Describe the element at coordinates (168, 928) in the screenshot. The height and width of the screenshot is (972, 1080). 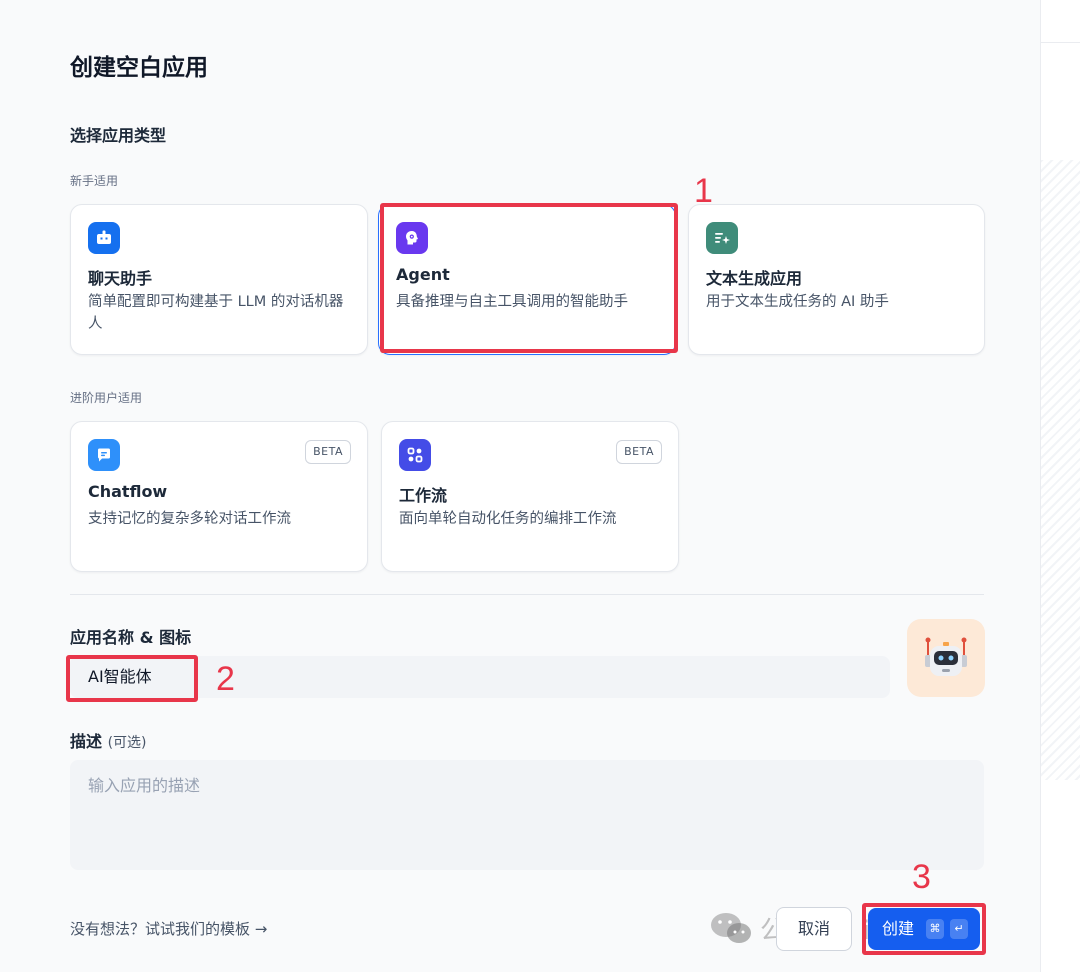
I see `try-templates-link: 没有想法？试试我们的模板 →` at that location.